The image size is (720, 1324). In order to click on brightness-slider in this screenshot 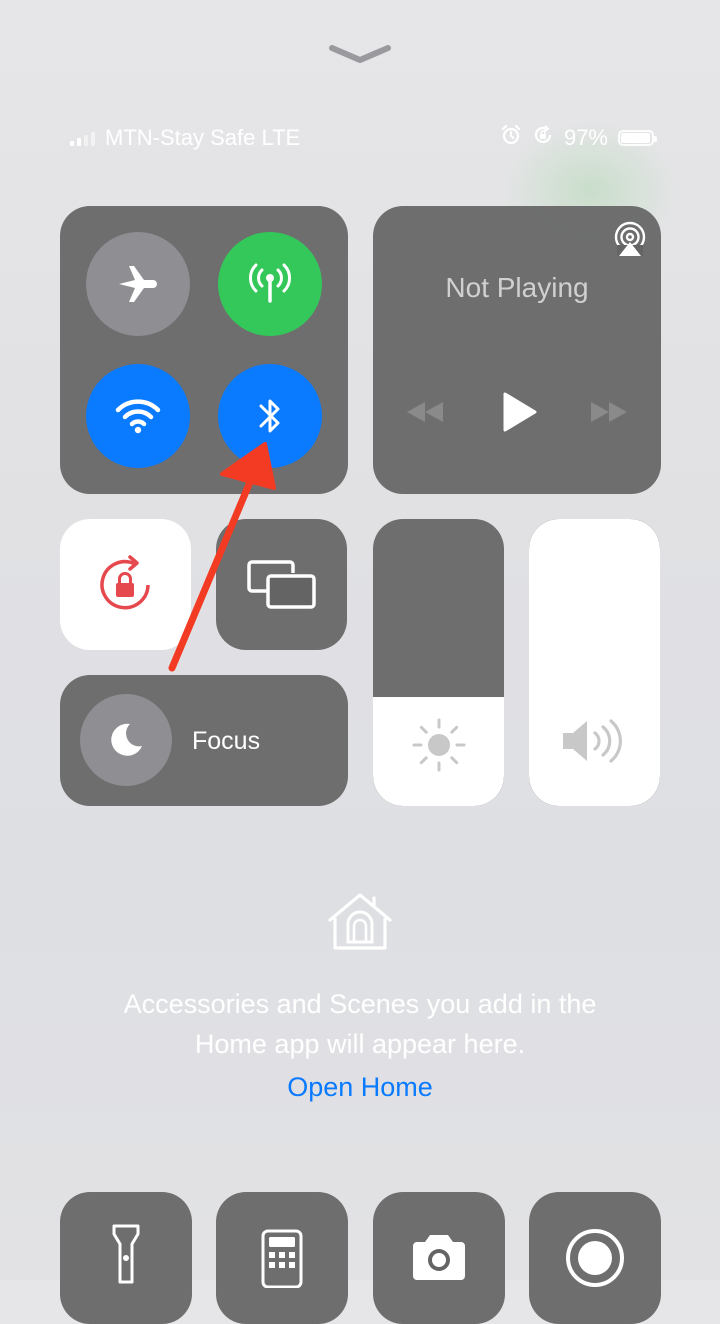, I will do `click(438, 662)`.